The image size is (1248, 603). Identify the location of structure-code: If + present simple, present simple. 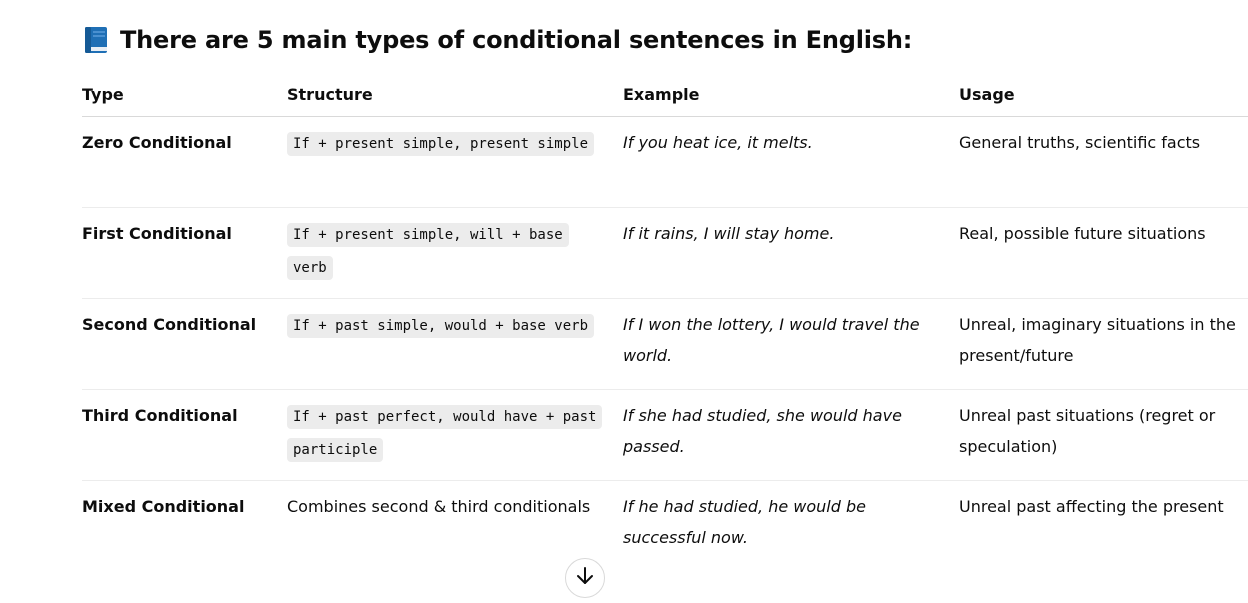
(441, 144).